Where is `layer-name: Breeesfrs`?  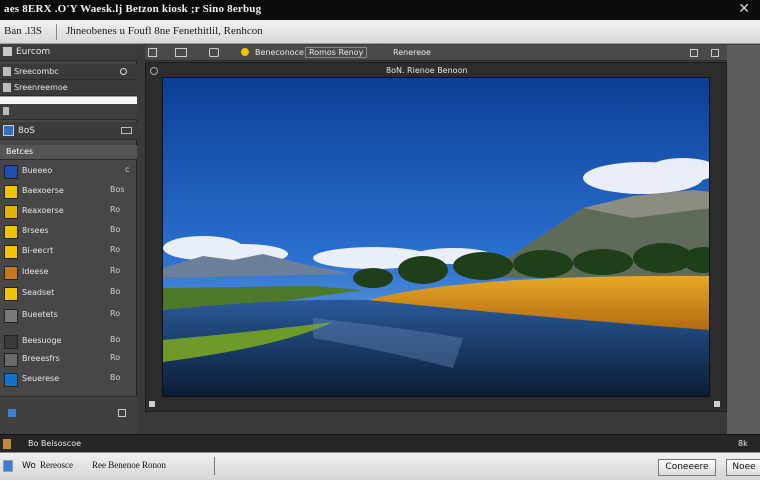 layer-name: Breeesfrs is located at coordinates (41, 358).